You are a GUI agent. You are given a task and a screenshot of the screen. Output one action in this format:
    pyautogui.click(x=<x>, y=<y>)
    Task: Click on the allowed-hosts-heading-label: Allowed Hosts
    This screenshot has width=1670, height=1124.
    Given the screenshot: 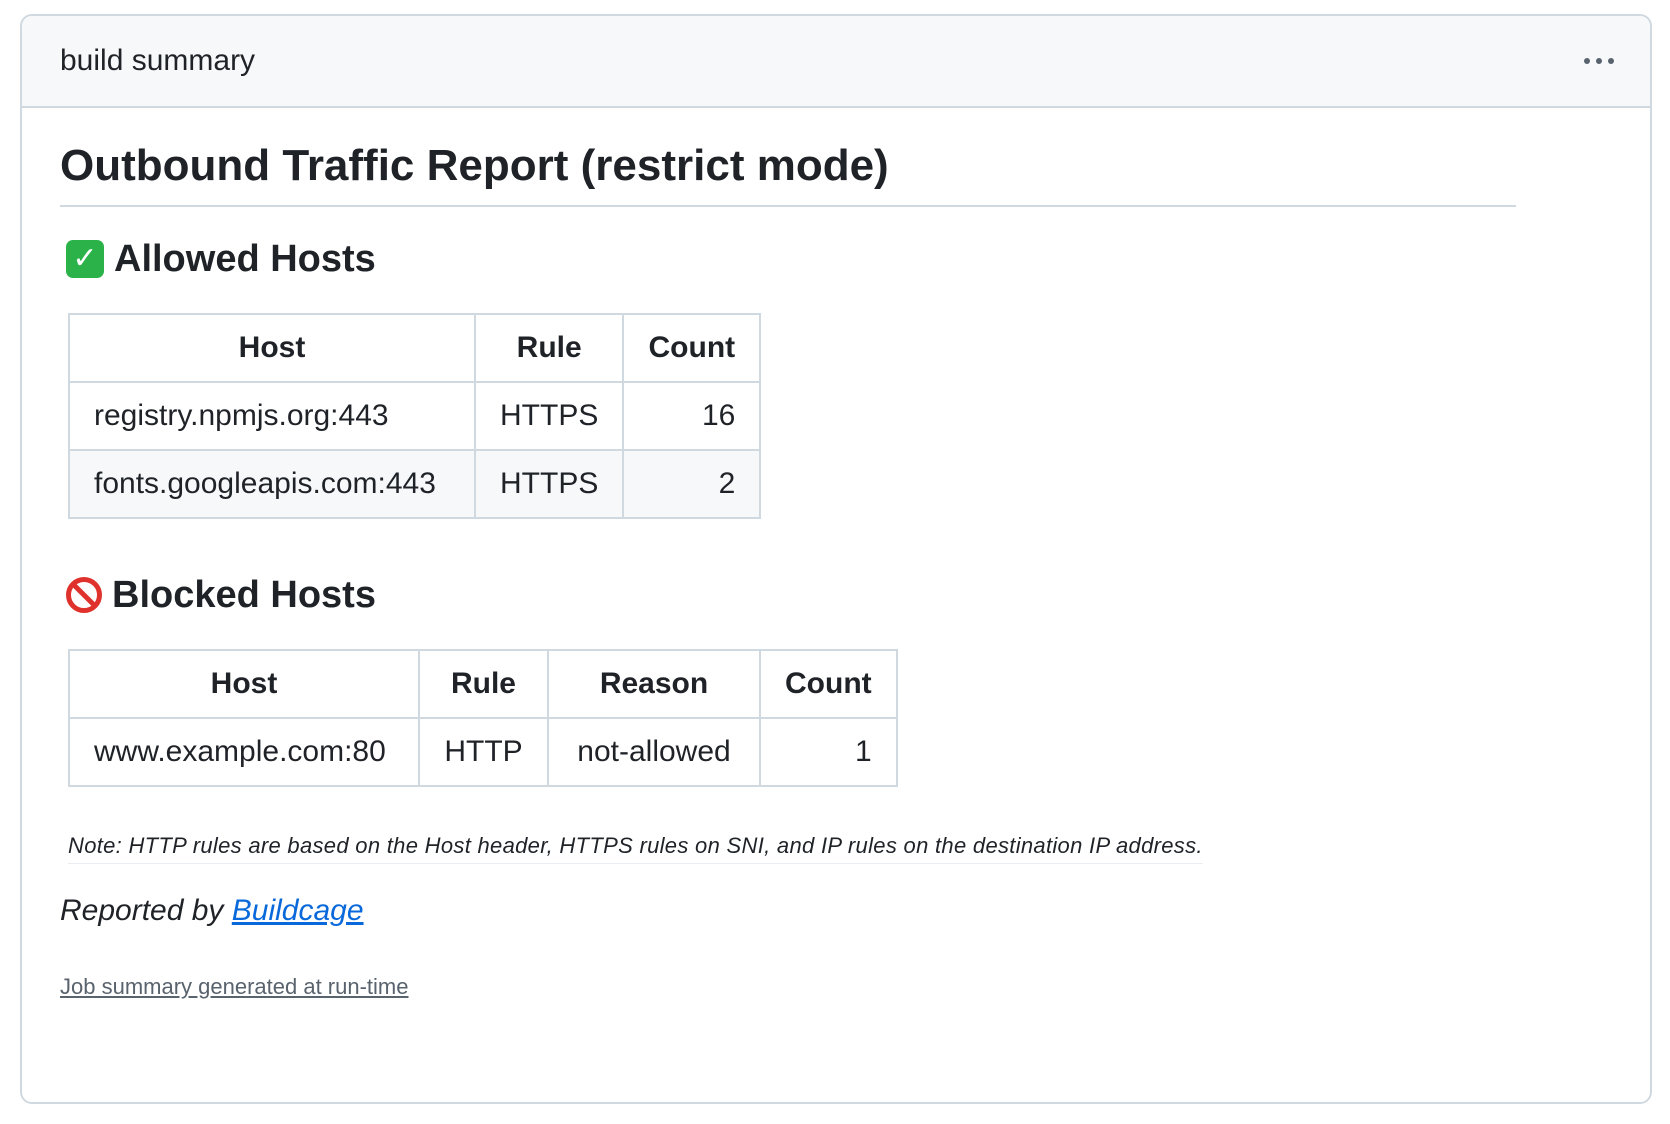 What is the action you would take?
    pyautogui.click(x=245, y=258)
    